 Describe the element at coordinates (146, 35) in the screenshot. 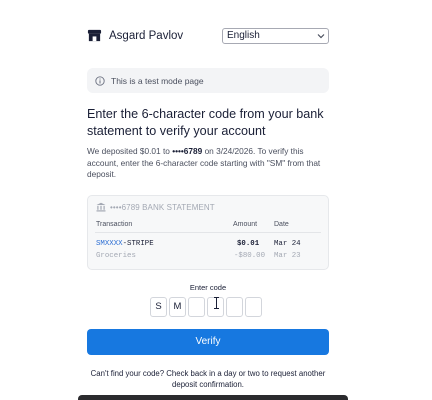

I see `brand-name: Asgard Pavlov` at that location.